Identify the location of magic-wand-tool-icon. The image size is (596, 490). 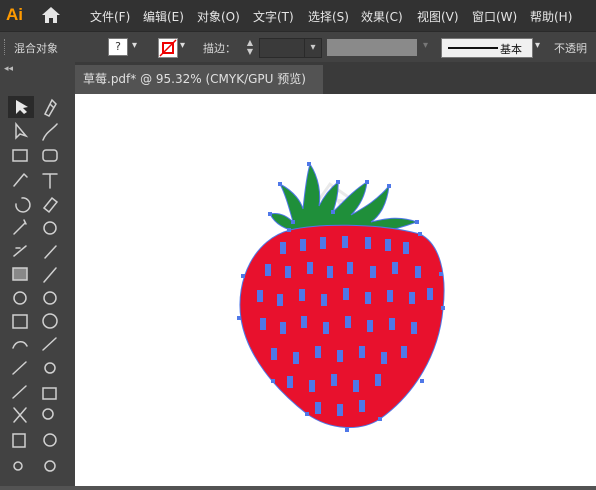
(20, 227).